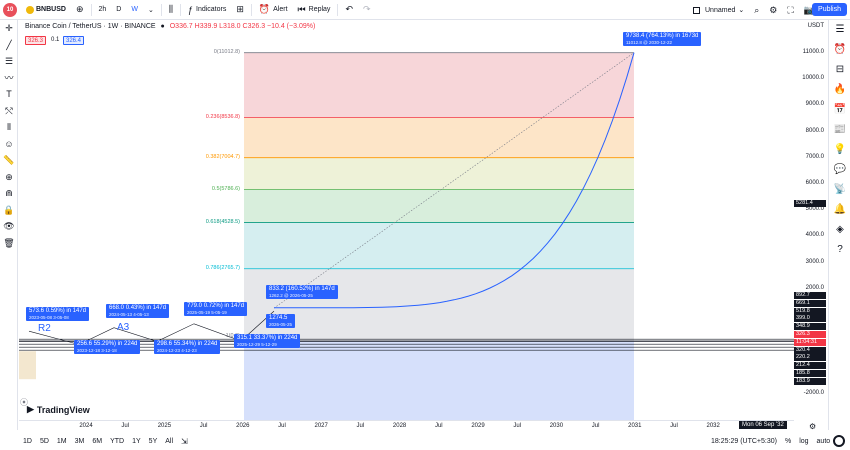 The width and height of the screenshot is (850, 450). What do you see at coordinates (24, 402) in the screenshot?
I see `left-panel-collapse-icon: ⦿` at bounding box center [24, 402].